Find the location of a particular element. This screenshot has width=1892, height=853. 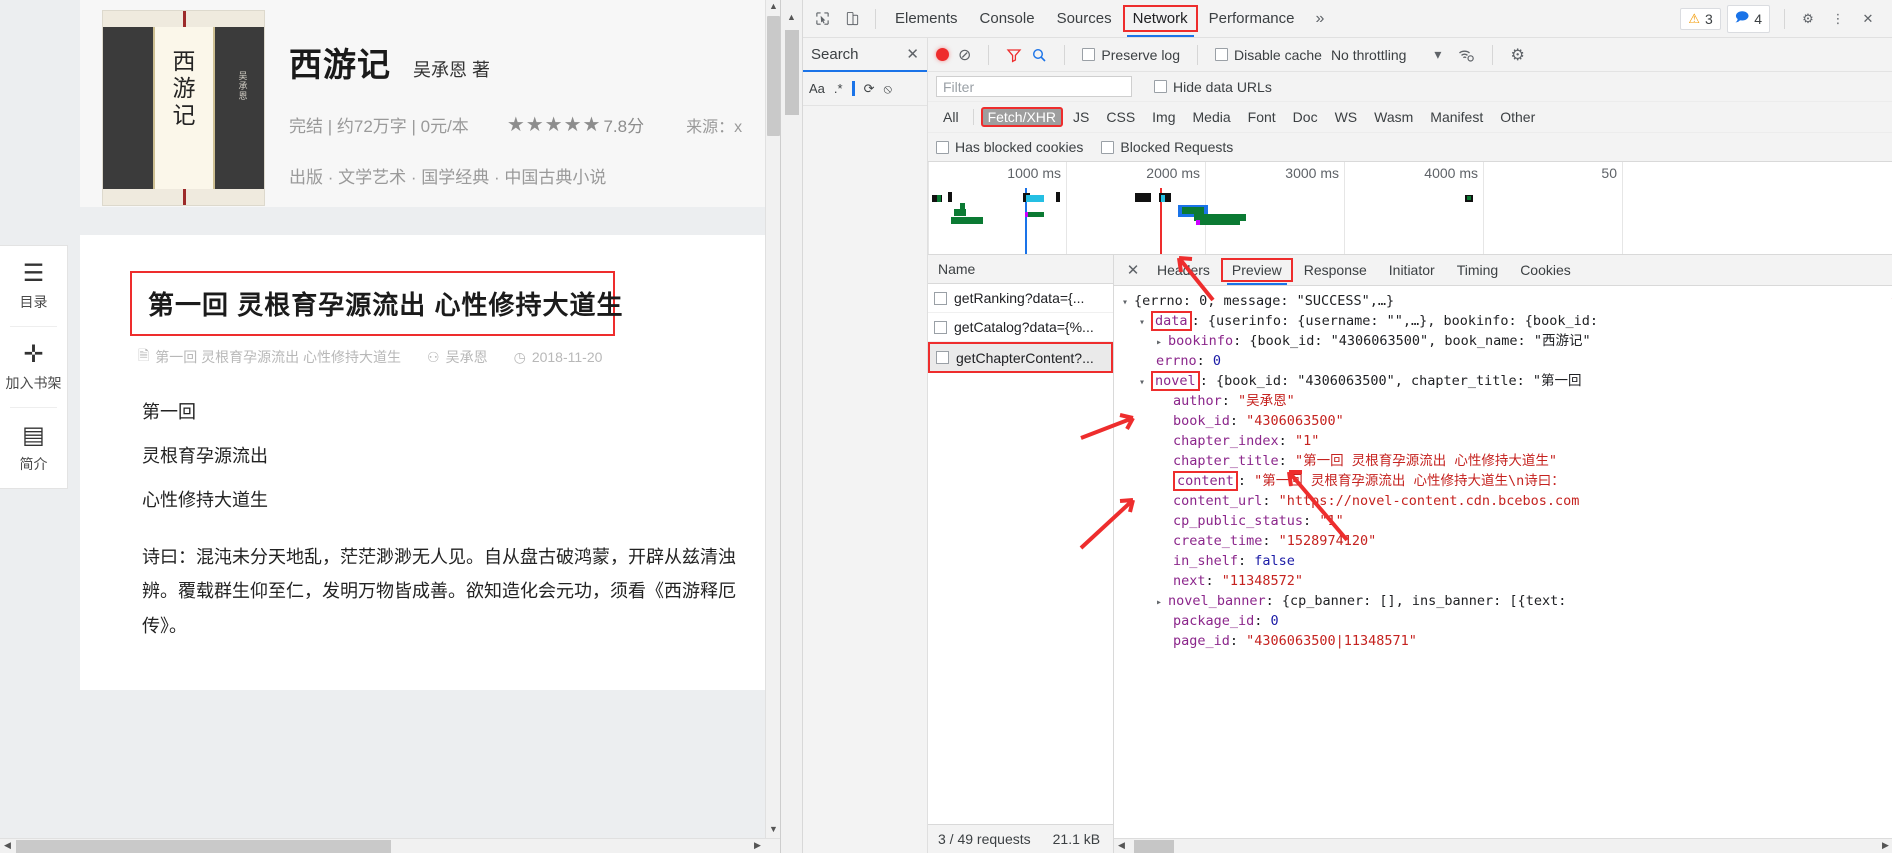

json-line: author: "吴承恩" is located at coordinates (1507, 401).